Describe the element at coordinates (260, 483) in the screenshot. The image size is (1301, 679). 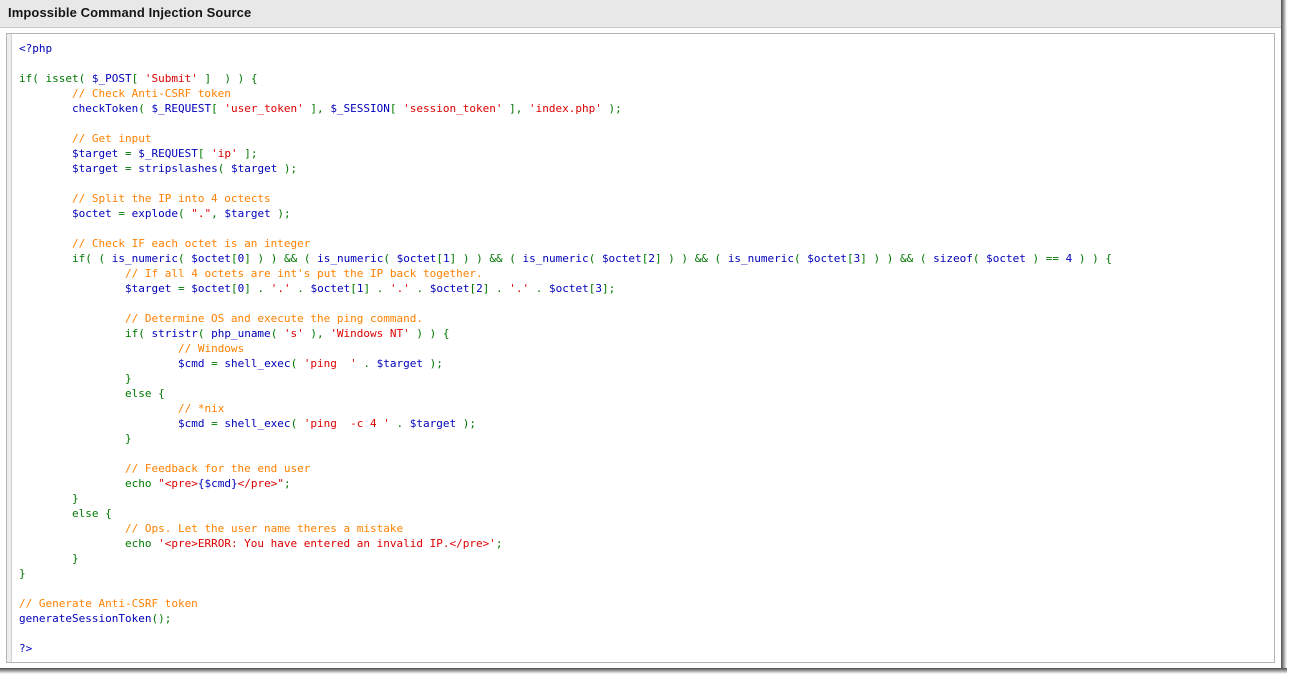
I see `code-token-str: </pre>"` at that location.